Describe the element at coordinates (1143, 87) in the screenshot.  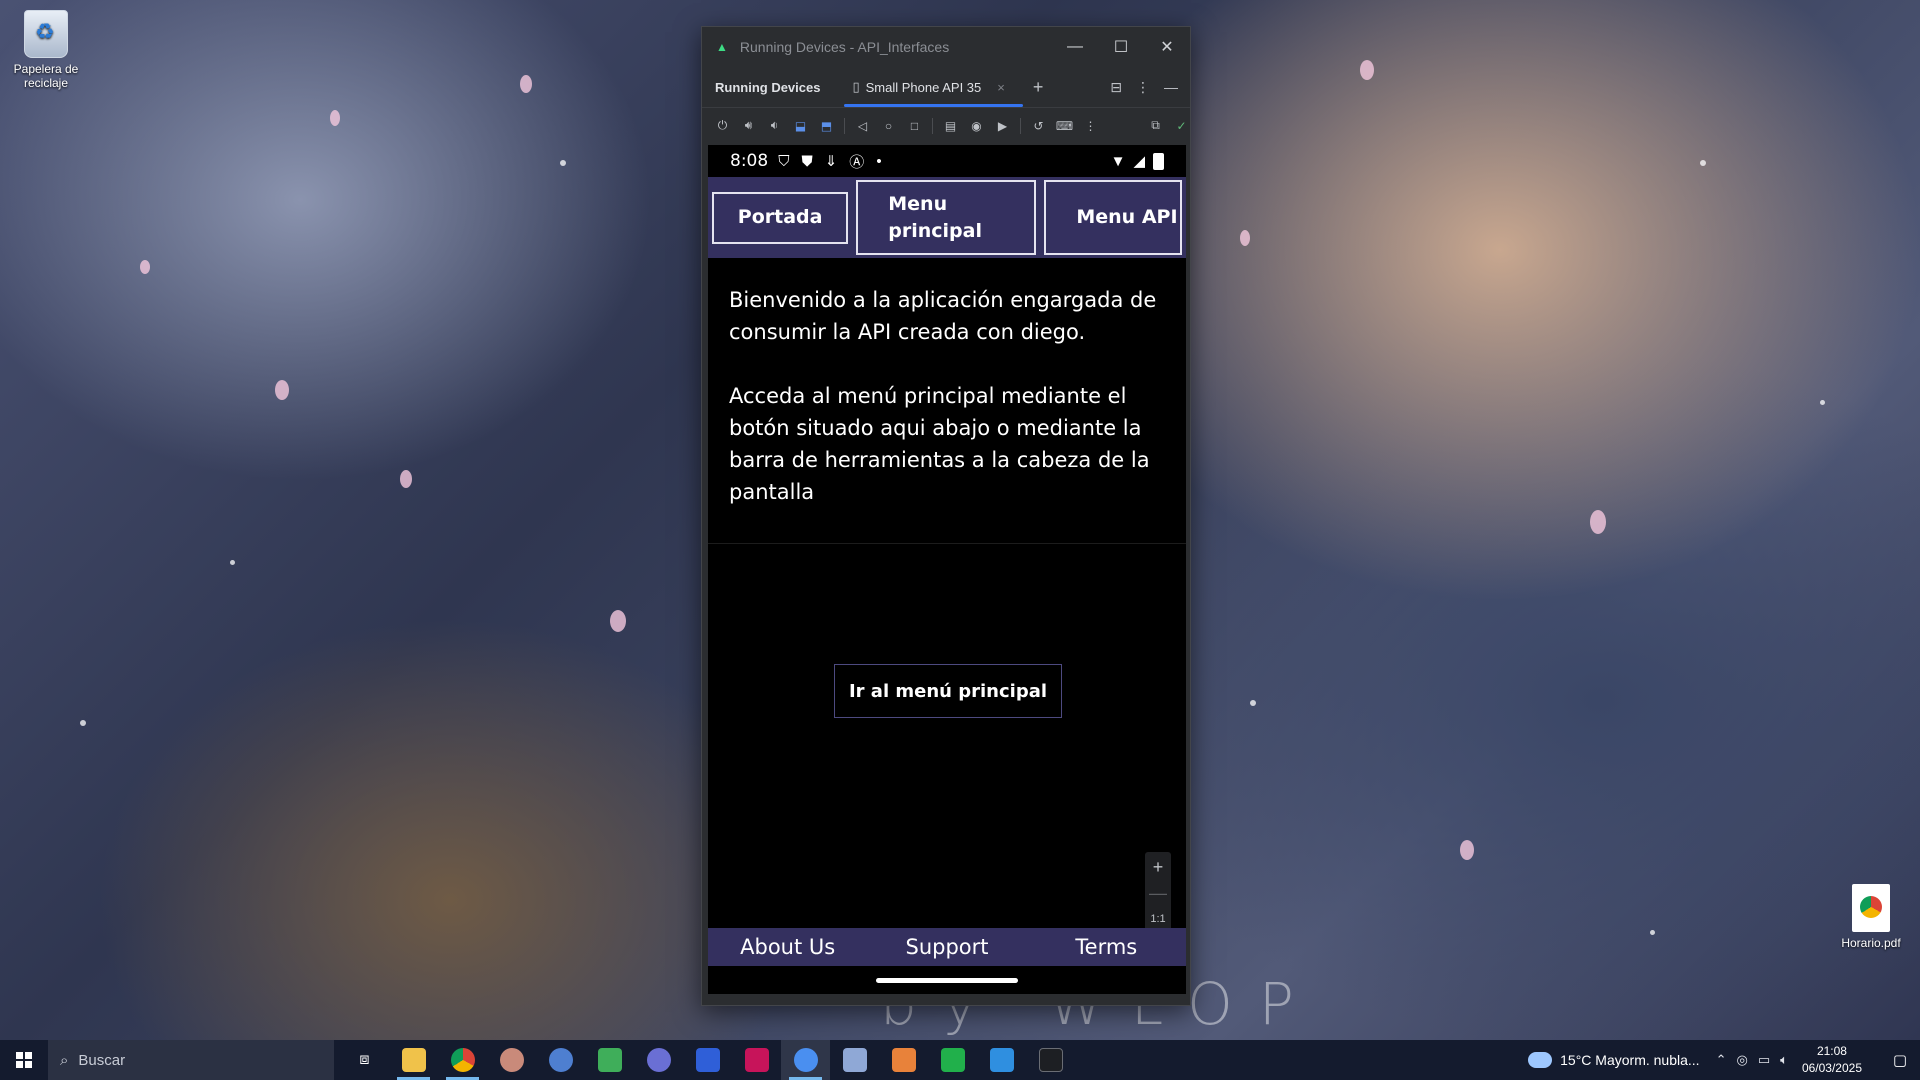
I see `more-options-icon: ⋮` at that location.